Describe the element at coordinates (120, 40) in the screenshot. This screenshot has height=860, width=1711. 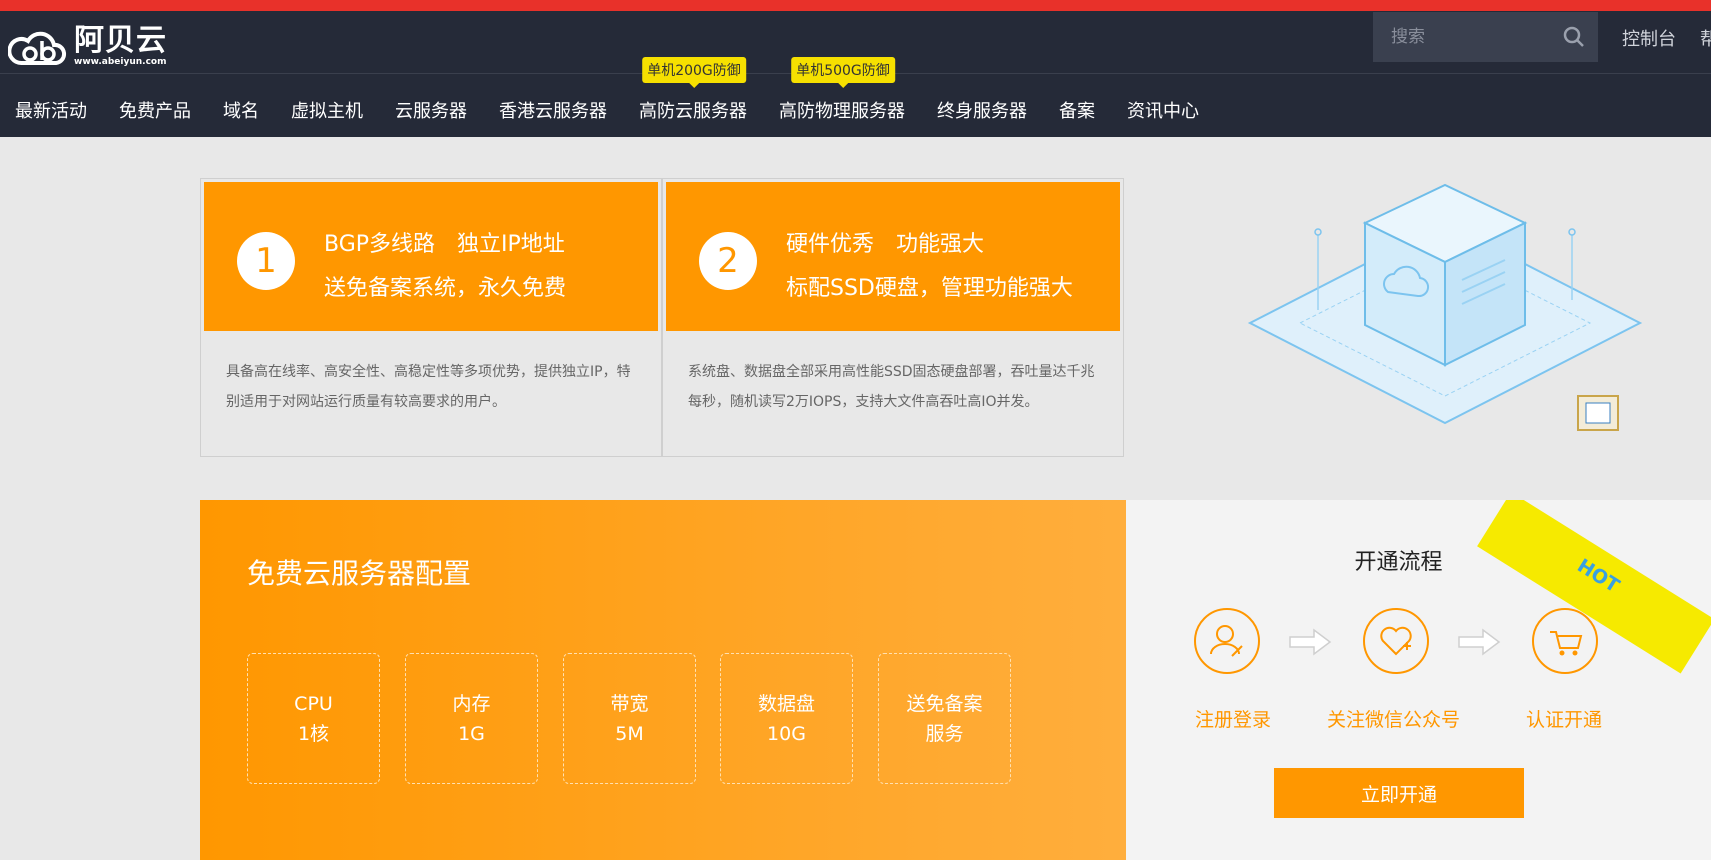
I see `logo-name: 阿贝云` at that location.